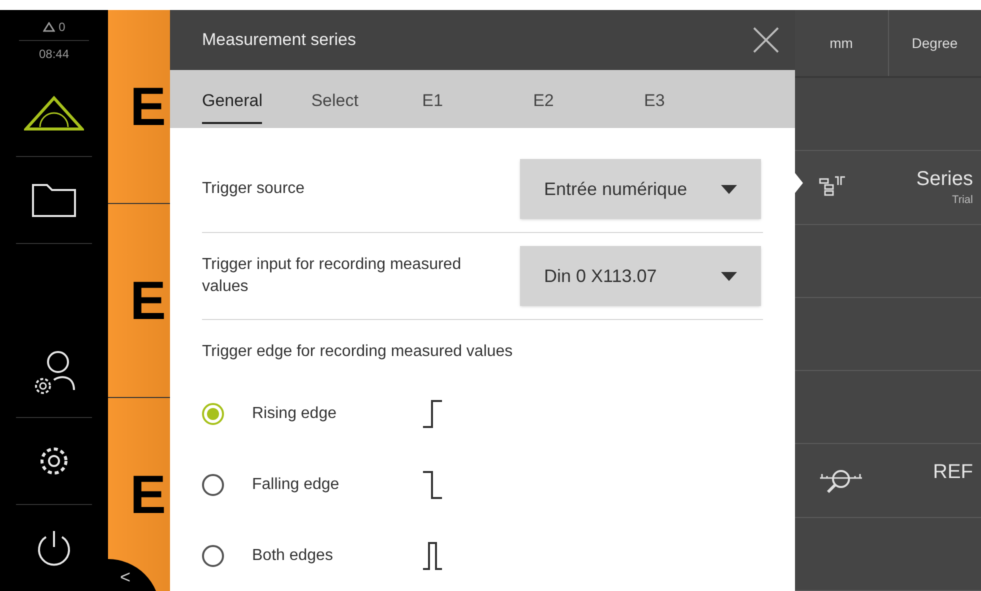 Image resolution: width=981 pixels, height=591 pixels. Describe the element at coordinates (62, 27) in the screenshot. I see `warning-count: 0` at that location.